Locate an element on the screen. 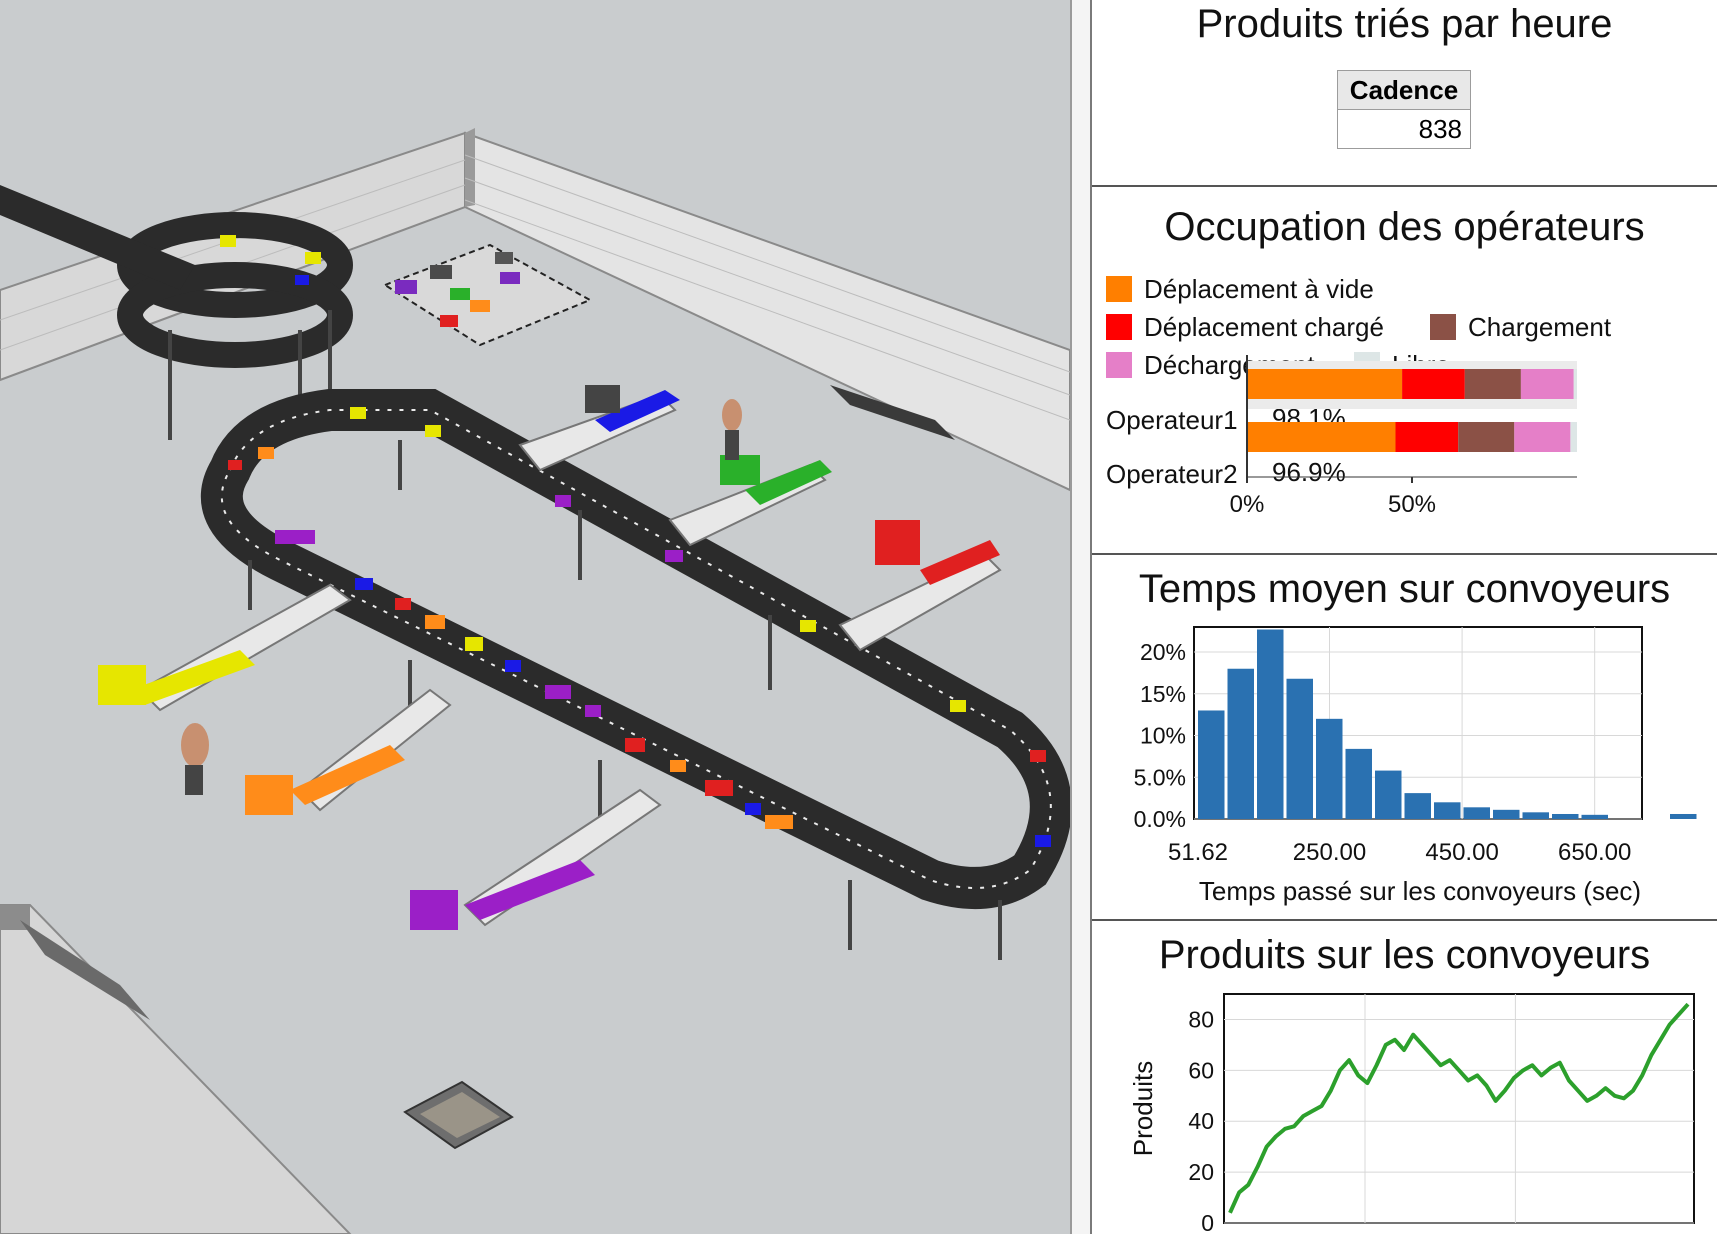 The image size is (1717, 1234). y-tick-label: 0 is located at coordinates (1207, 1222).